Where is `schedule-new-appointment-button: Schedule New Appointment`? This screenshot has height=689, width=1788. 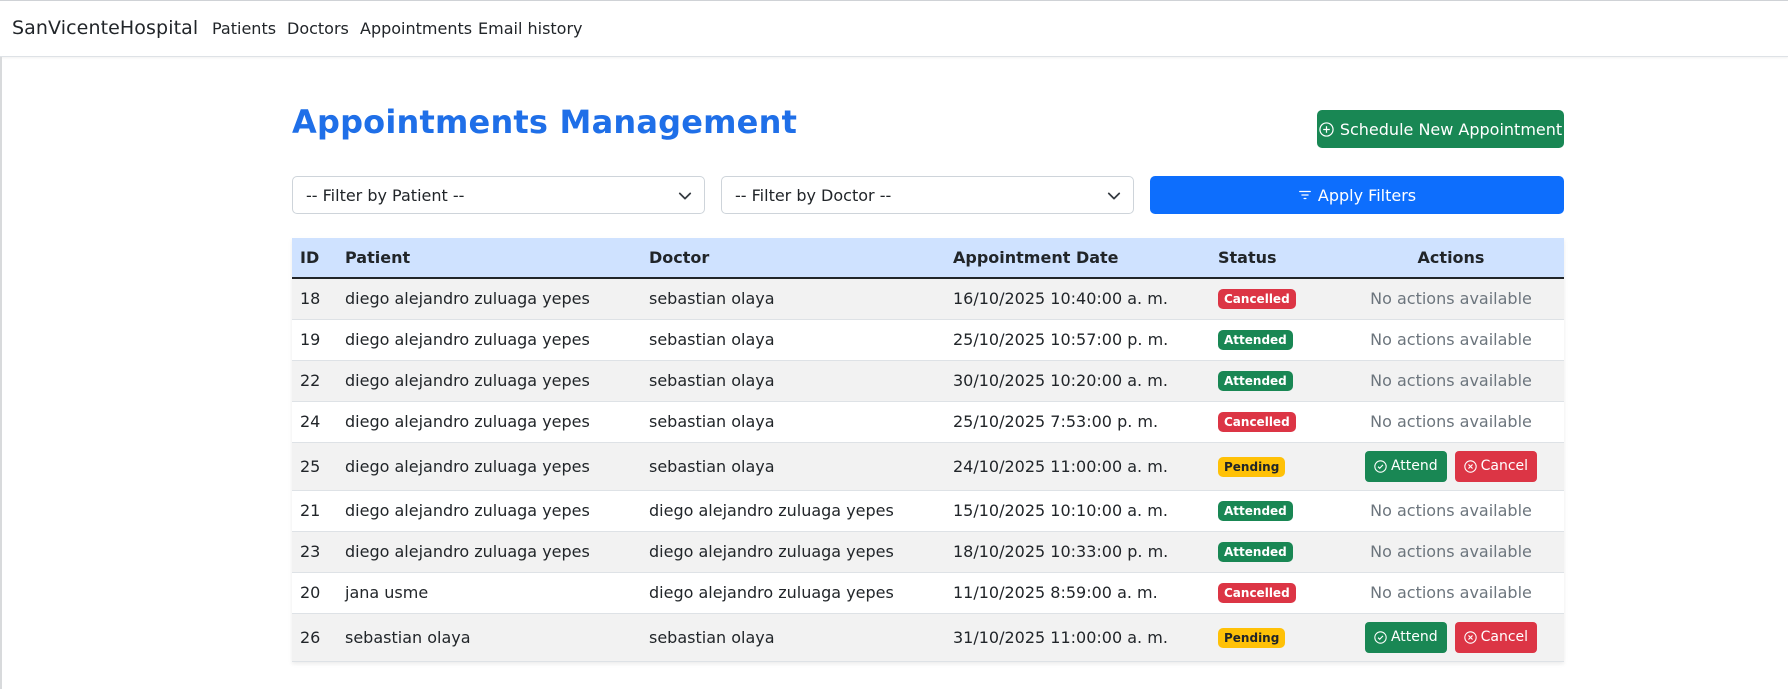 schedule-new-appointment-button: Schedule New Appointment is located at coordinates (1440, 129).